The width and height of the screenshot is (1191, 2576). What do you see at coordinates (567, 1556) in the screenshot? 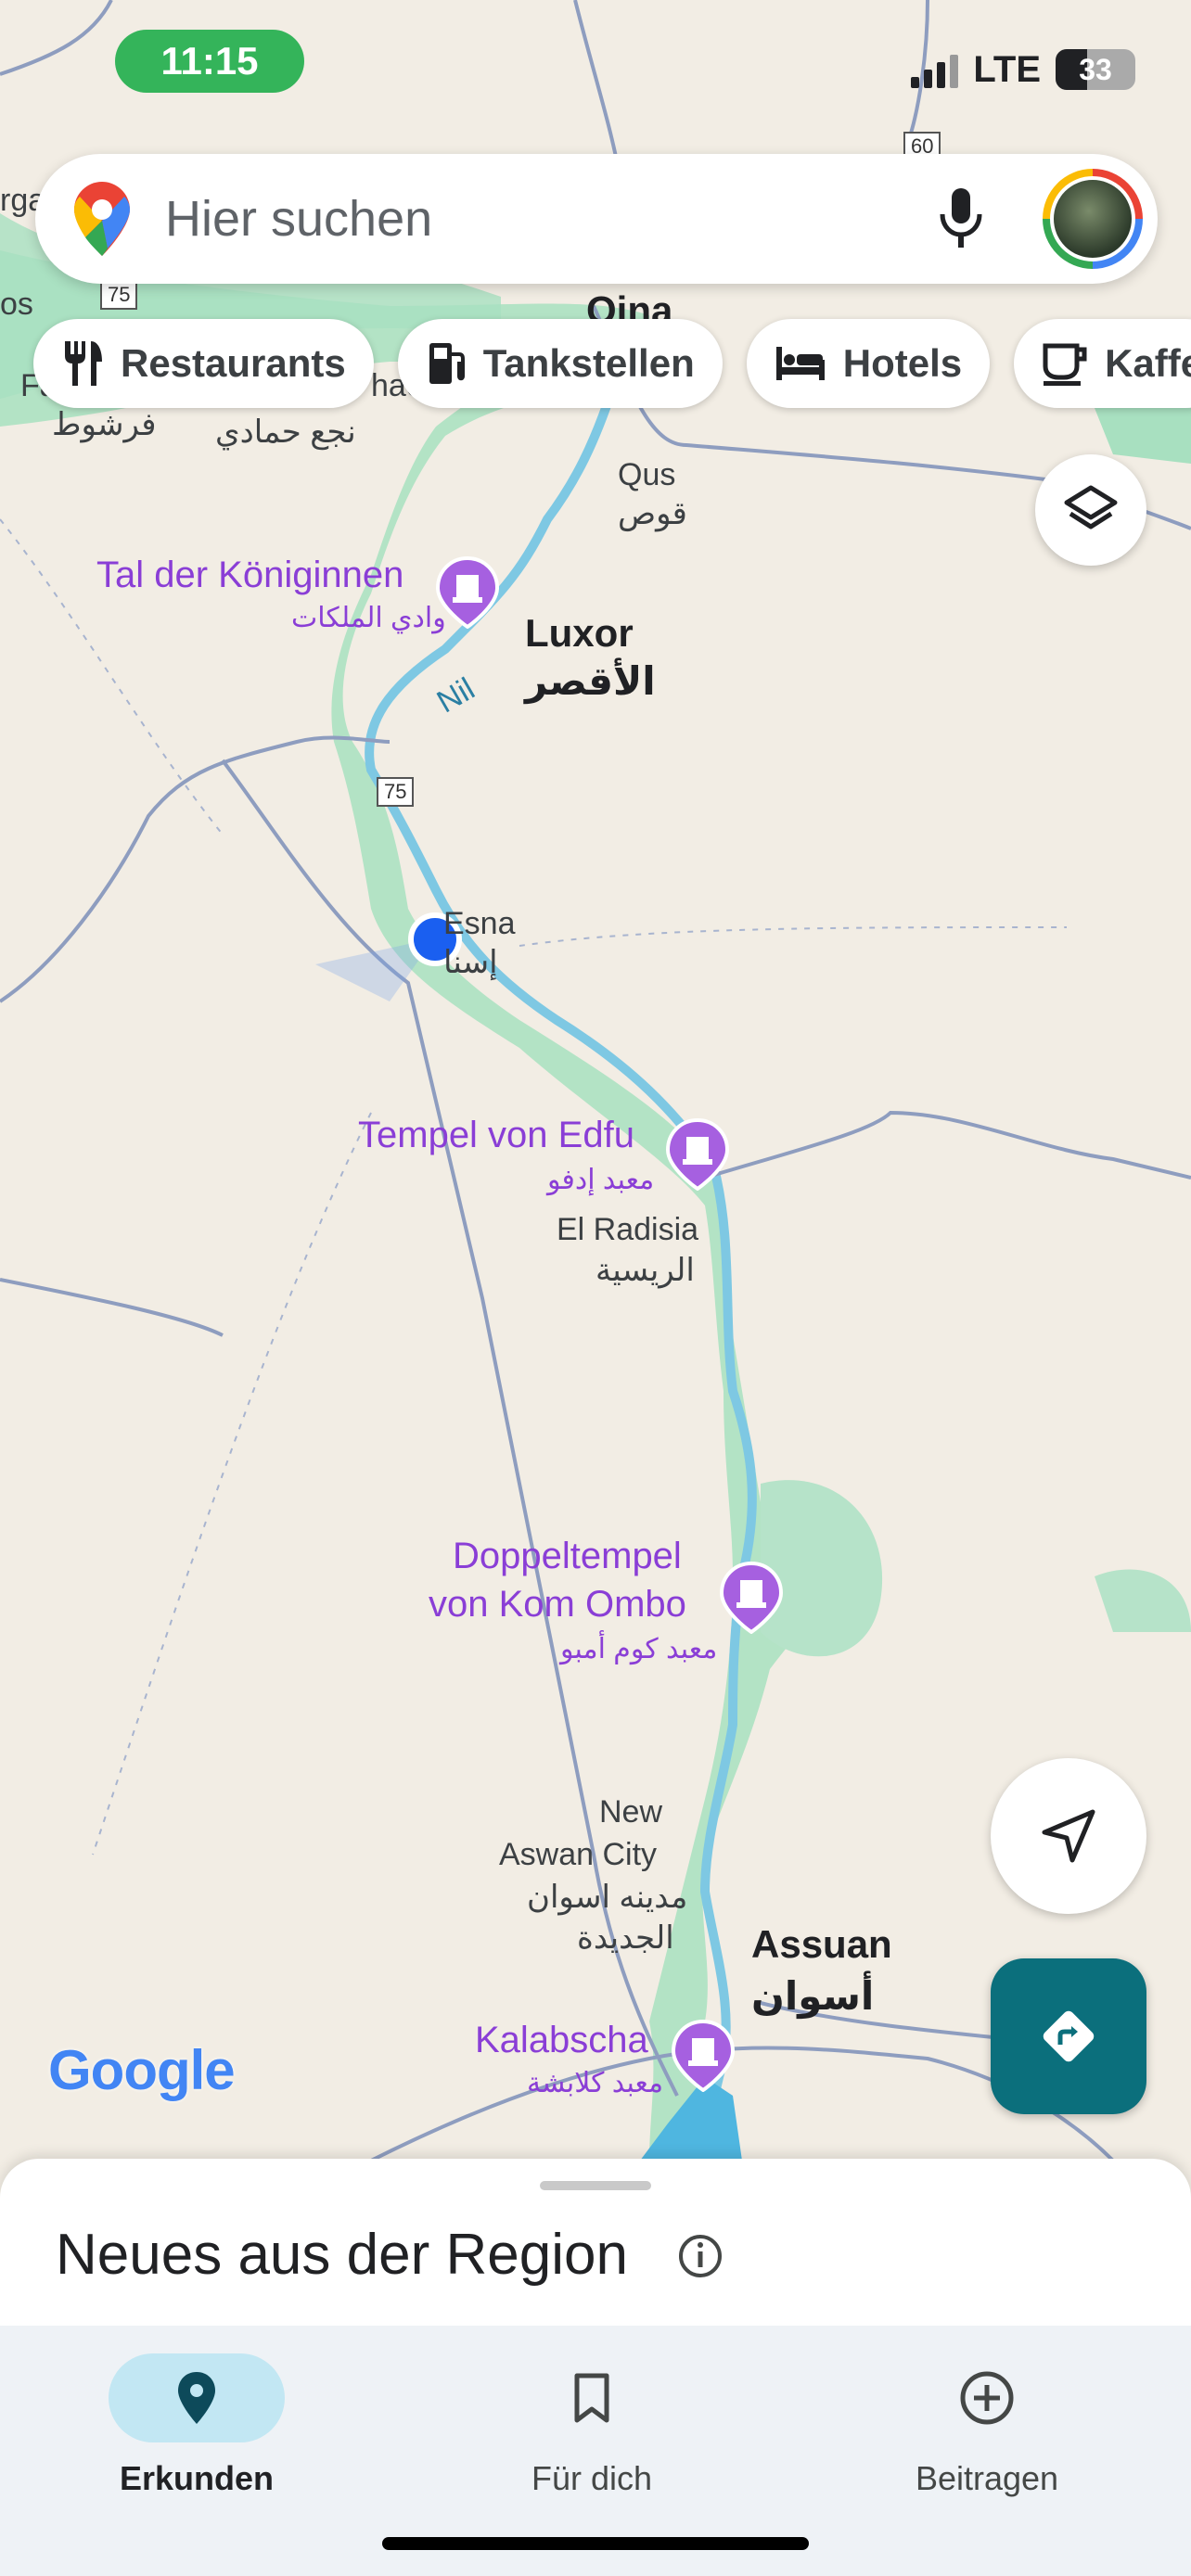
I see `poi-label-kom-ombo: Doppeltempel` at bounding box center [567, 1556].